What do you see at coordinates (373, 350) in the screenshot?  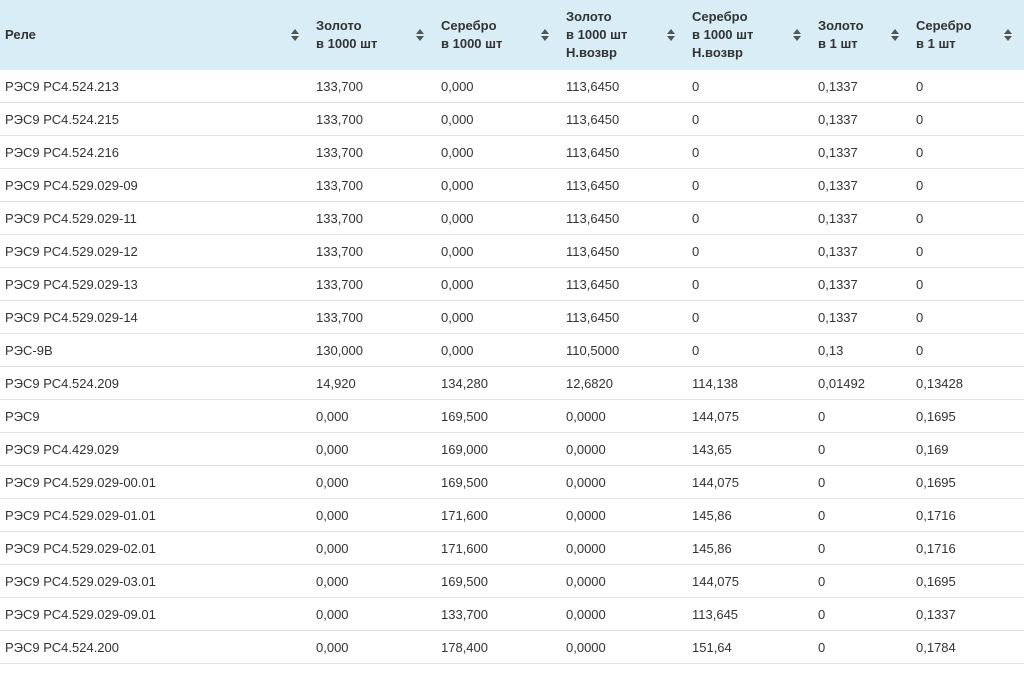 I see `table-cell-gold-1000: 130,000` at bounding box center [373, 350].